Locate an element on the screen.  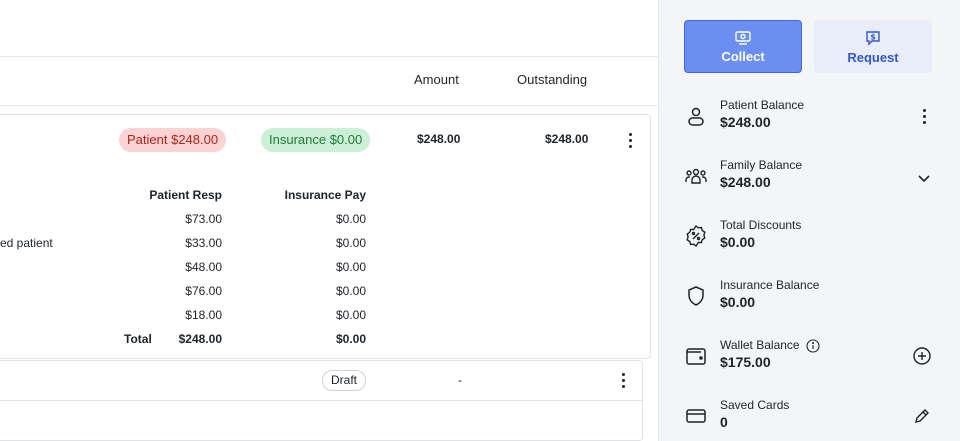
discount-badge-icon is located at coordinates (696, 236).